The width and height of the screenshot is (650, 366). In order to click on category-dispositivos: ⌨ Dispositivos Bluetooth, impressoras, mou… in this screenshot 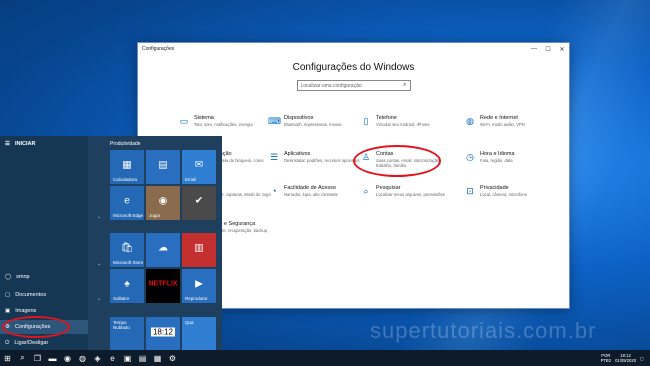, I will do `click(315, 121)`.